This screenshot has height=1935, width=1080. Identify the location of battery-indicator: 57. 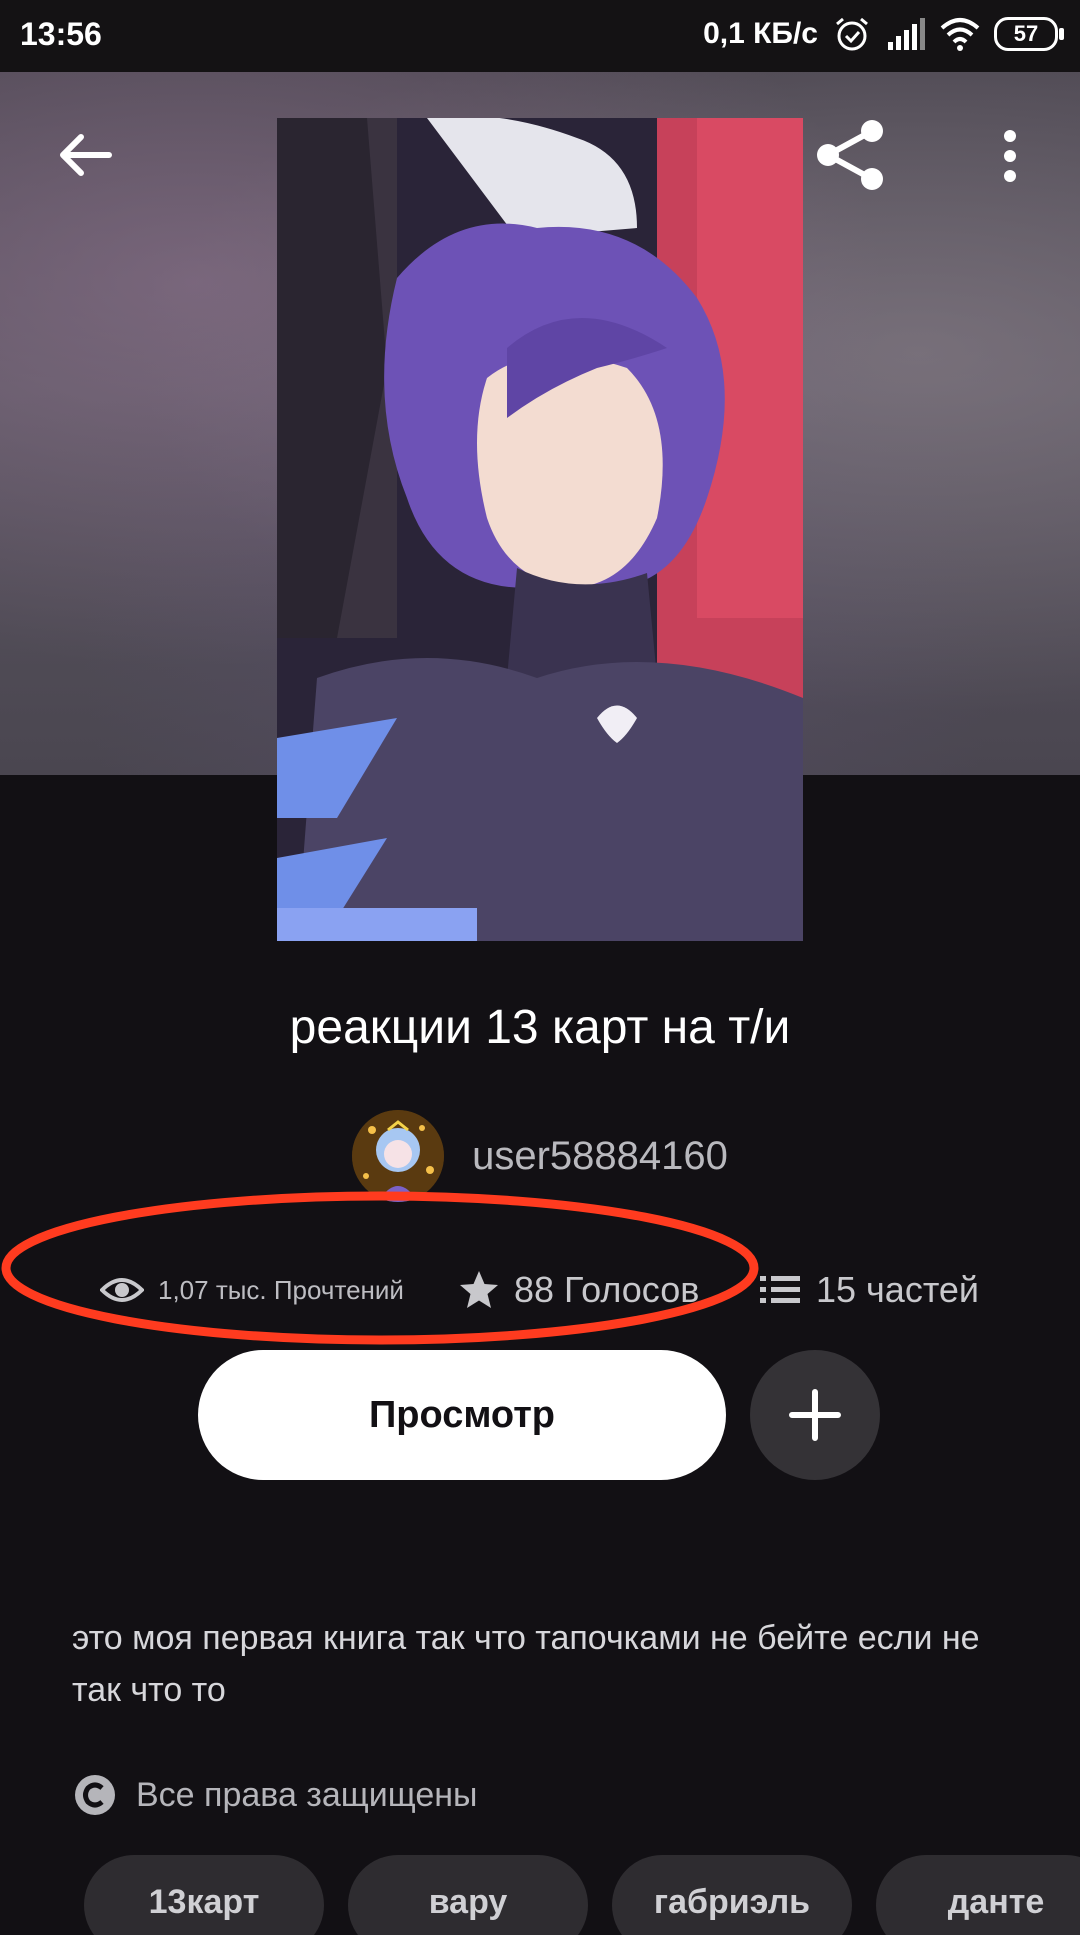
(1029, 34).